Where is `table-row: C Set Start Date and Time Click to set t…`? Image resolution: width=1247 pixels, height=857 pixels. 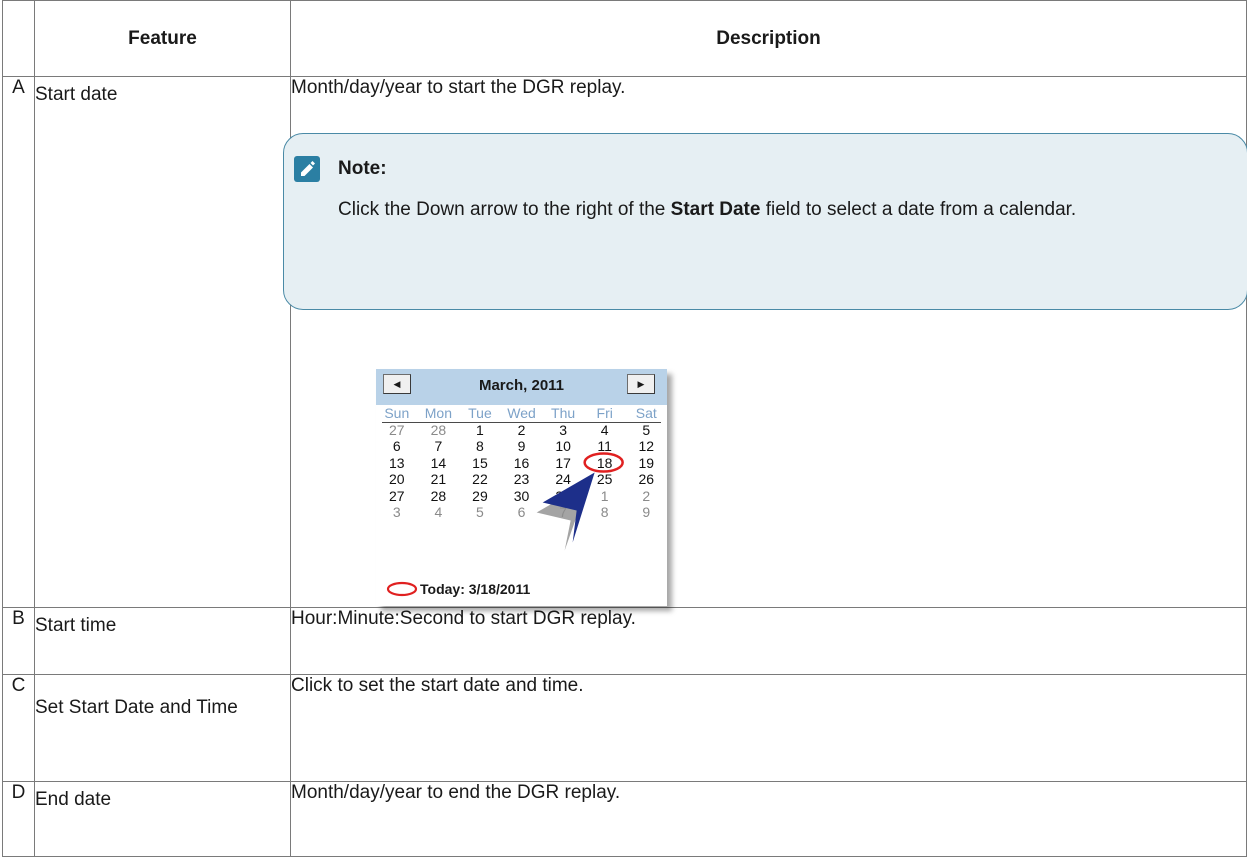 table-row: C Set Start Date and Time Click to set t… is located at coordinates (624, 728).